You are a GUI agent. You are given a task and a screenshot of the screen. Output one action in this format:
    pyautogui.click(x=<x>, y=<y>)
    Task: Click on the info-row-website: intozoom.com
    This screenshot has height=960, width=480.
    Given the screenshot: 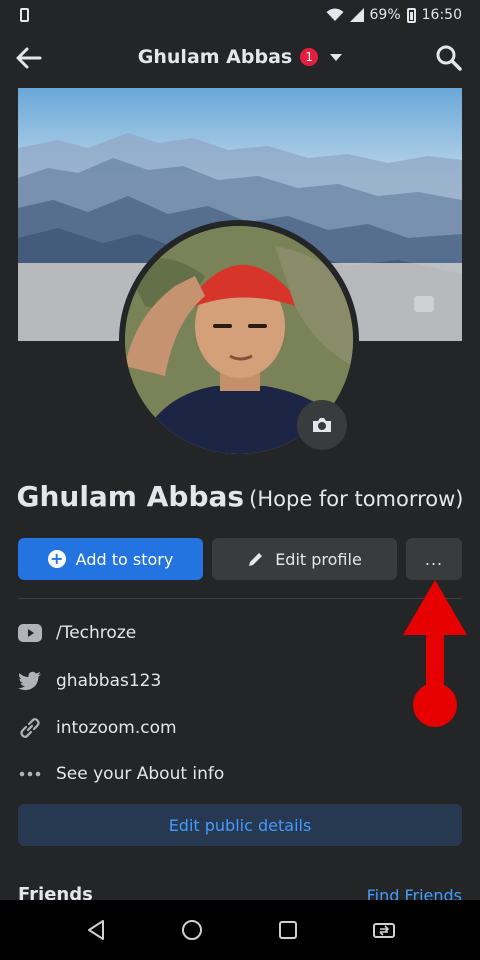 What is the action you would take?
    pyautogui.click(x=97, y=728)
    